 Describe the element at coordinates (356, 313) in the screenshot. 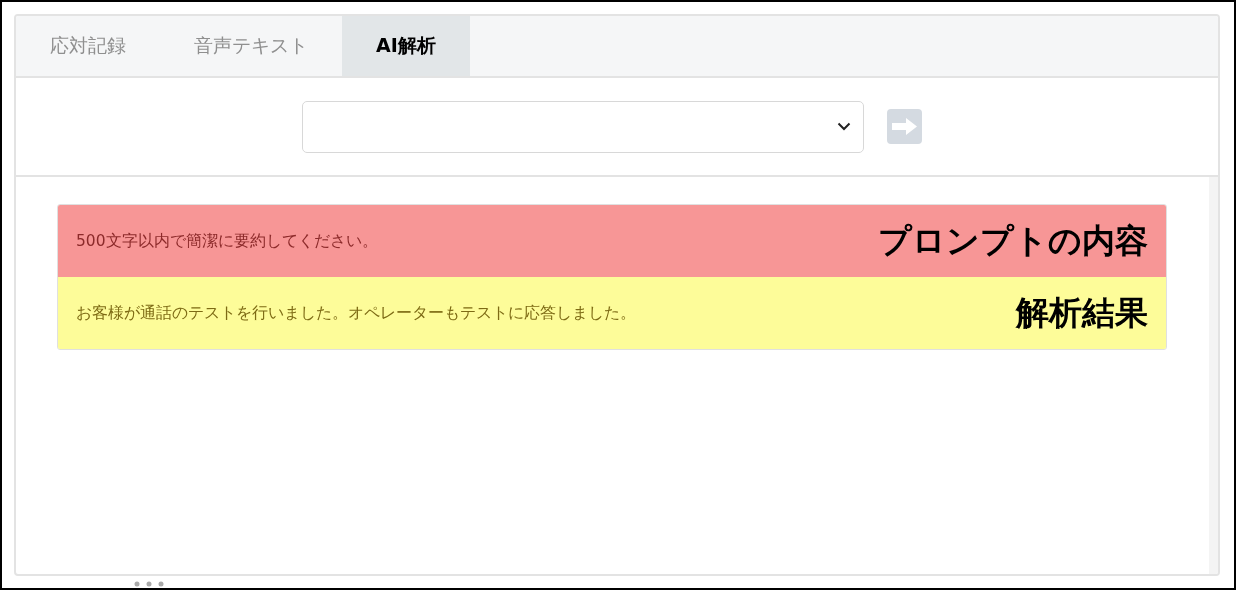

I see `result-text: お客様が通話のテストを行いました。オペレーターもテストに応答しました。` at that location.